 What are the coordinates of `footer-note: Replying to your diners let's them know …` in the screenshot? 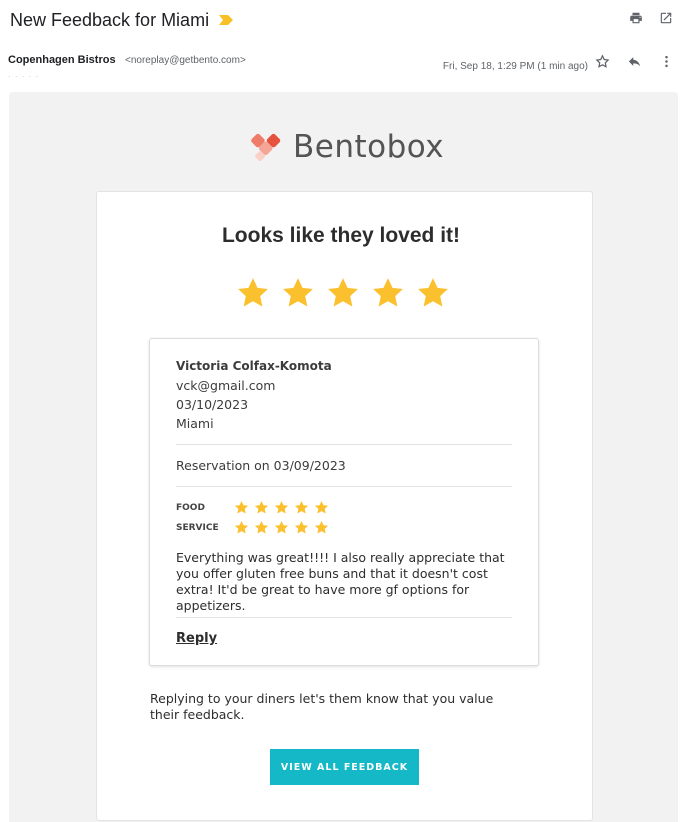 It's located at (322, 706).